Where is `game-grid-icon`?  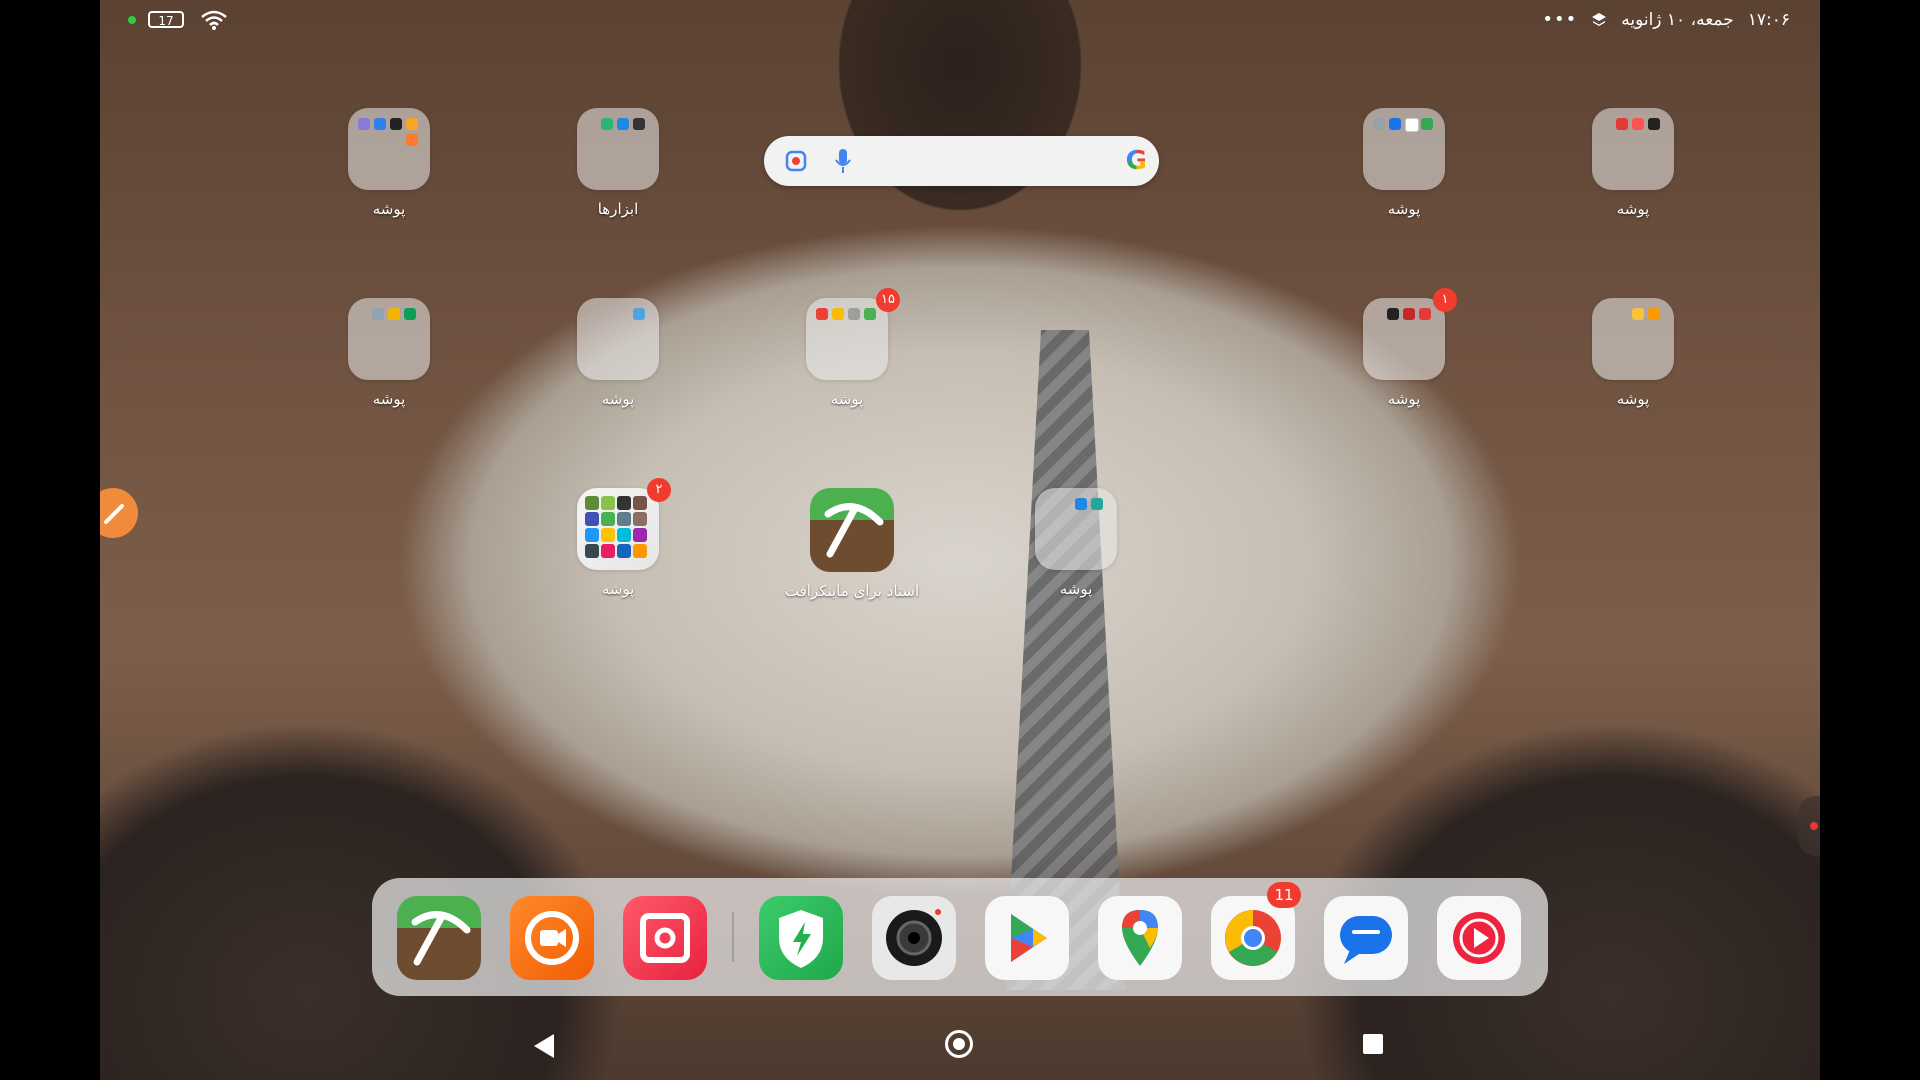 game-grid-icon is located at coordinates (616, 527).